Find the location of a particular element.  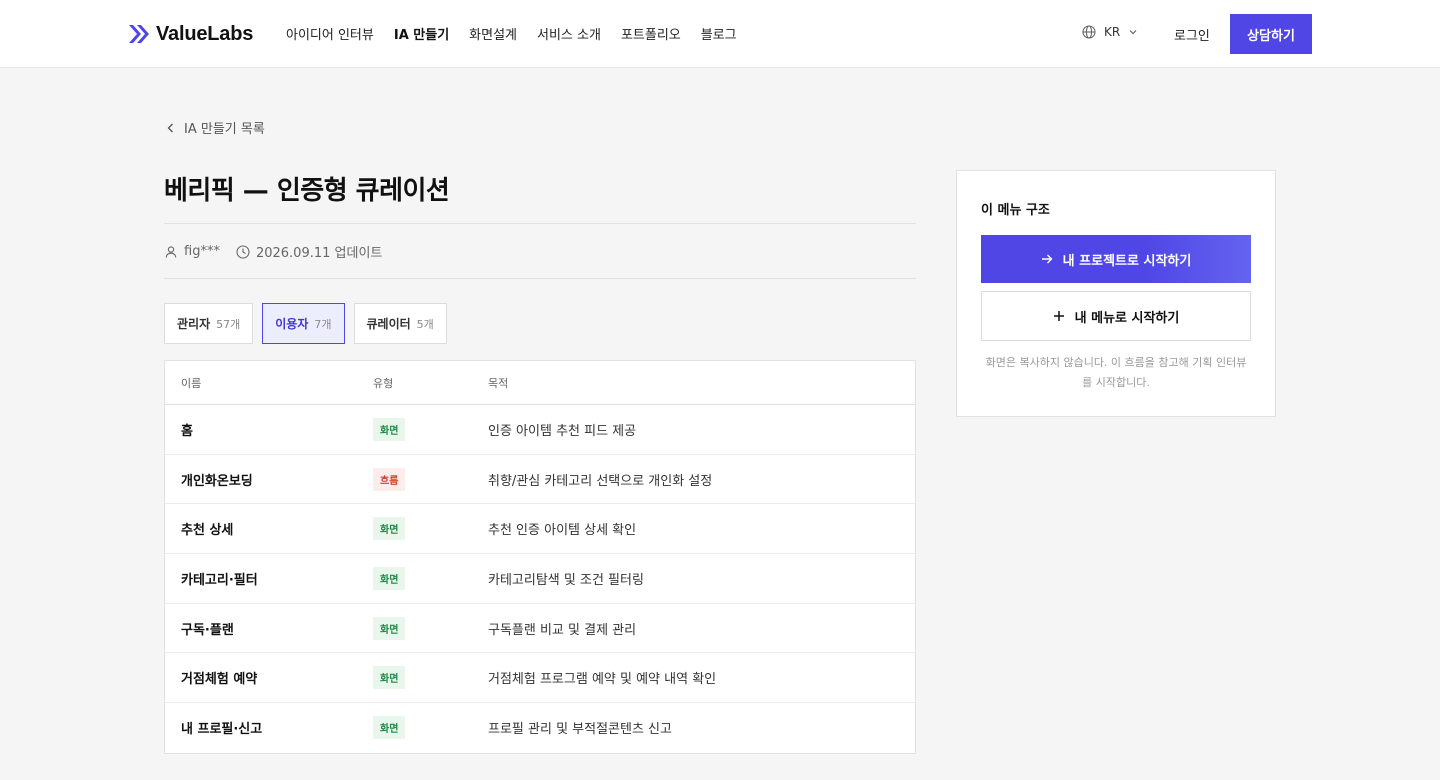

back-to-list-link: IA 만들기 목록 is located at coordinates (215, 127).